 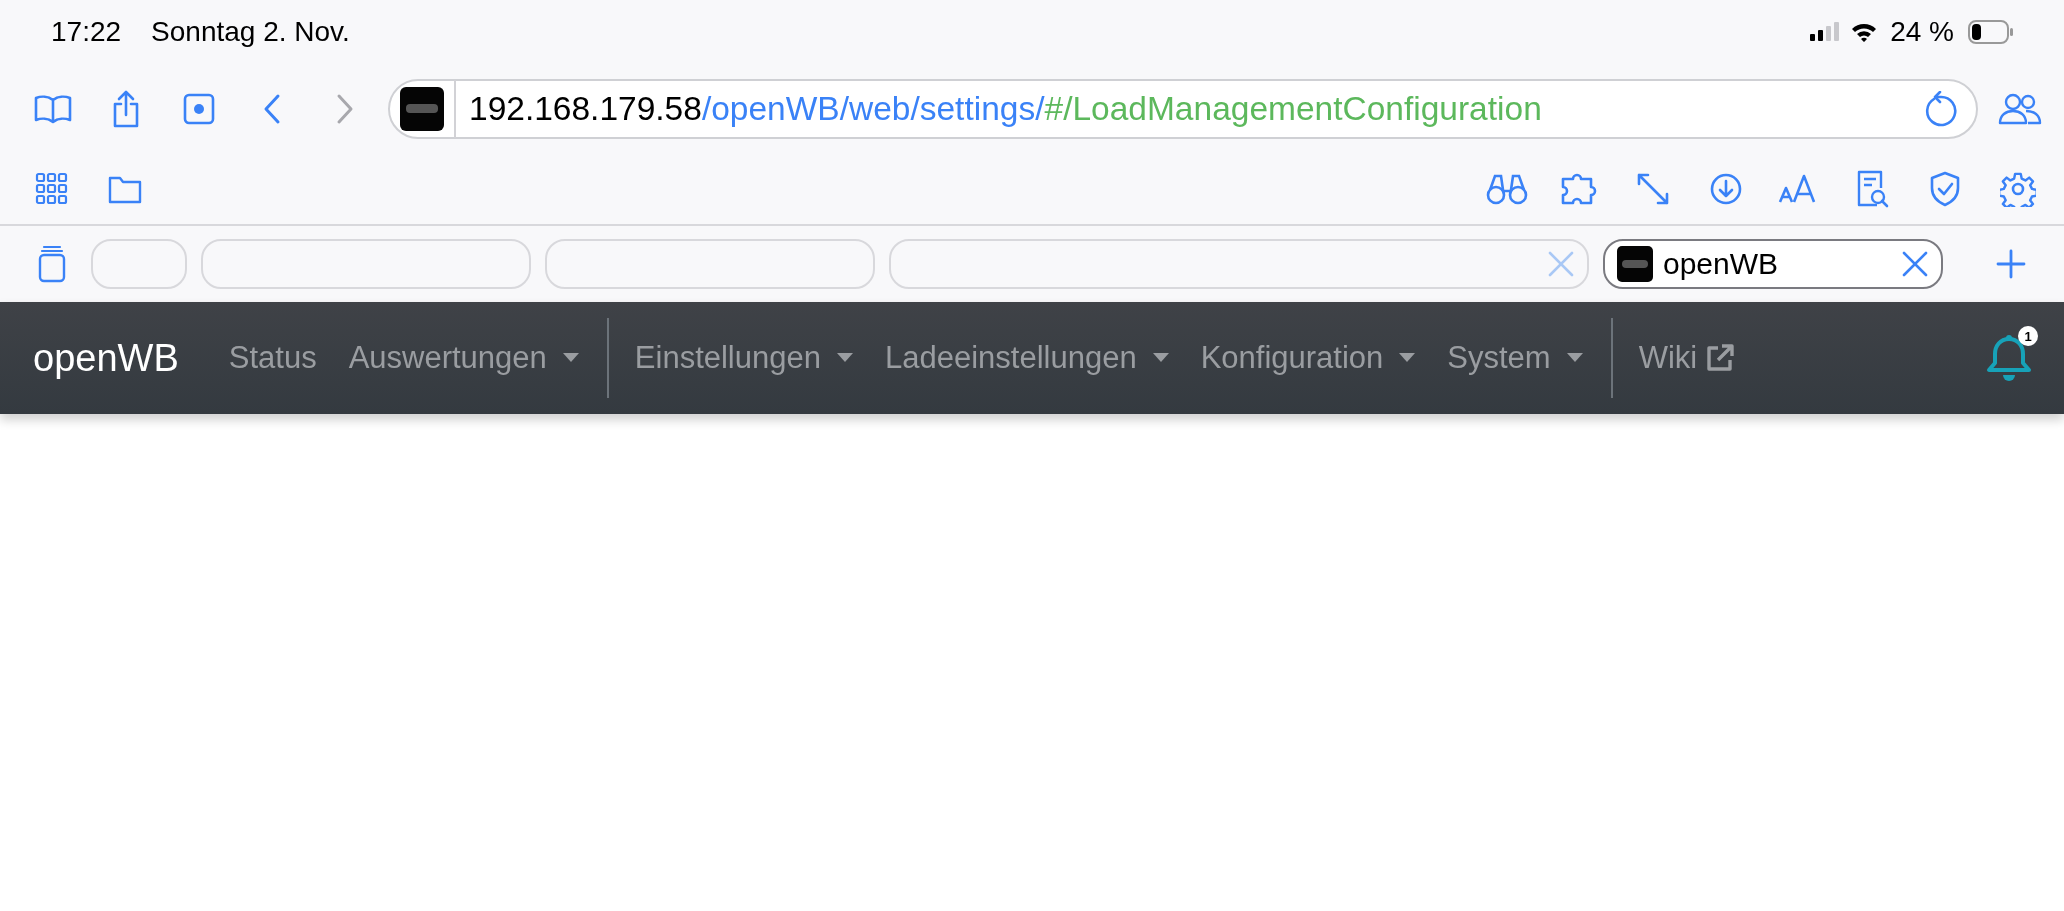 I want to click on nav-dropdown: Ladeeinstellungen, so click(x=1026, y=358).